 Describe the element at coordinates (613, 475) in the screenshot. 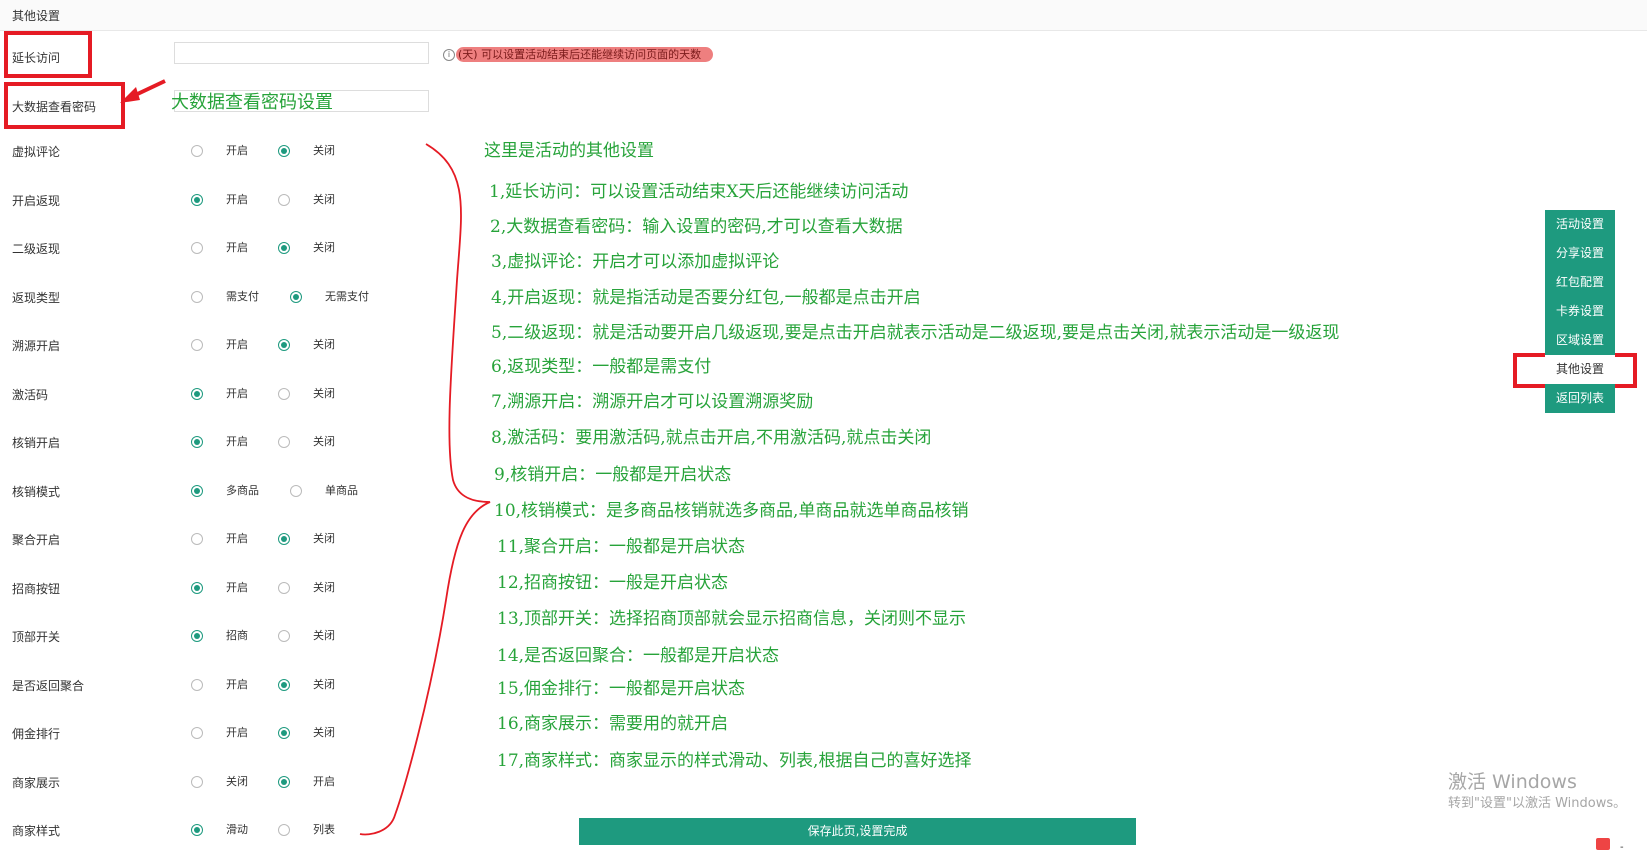

I see `annotation-note: 9,核销开启：一般都是开启状态` at that location.